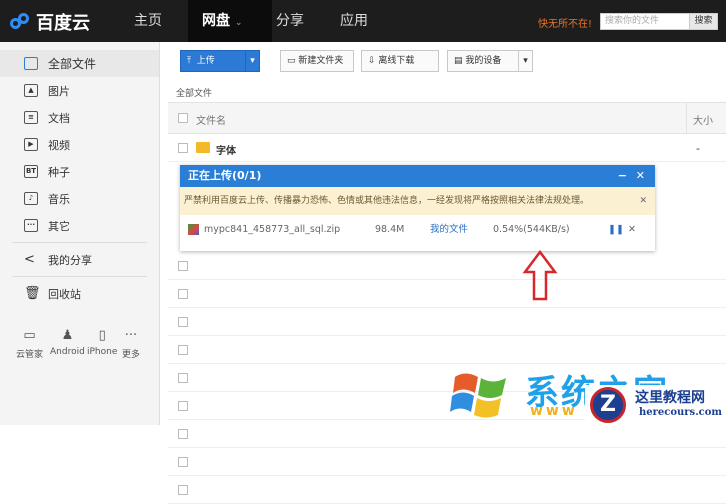 Image resolution: width=726 pixels, height=504 pixels. Describe the element at coordinates (317, 61) in the screenshot. I see `new-folder-button: ▭ 新建文件夹` at that location.